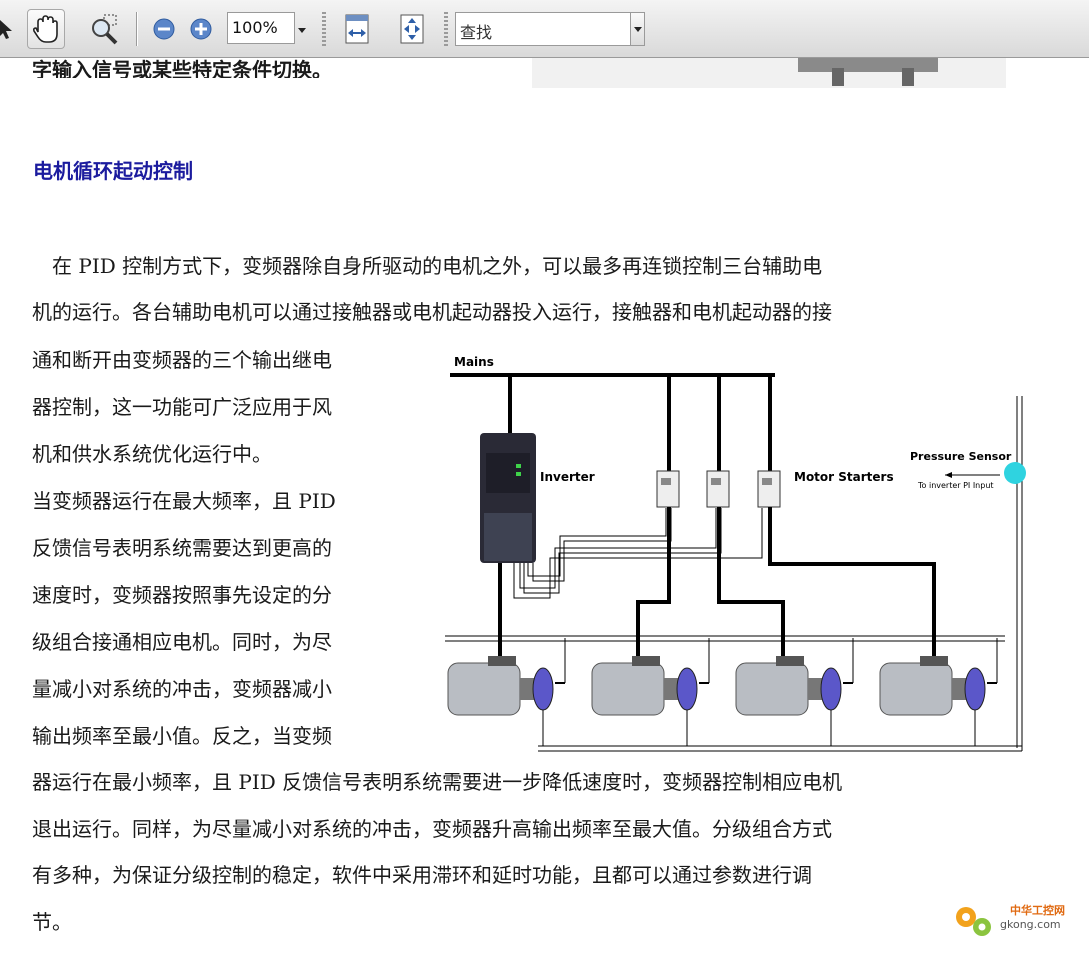  What do you see at coordinates (474, 362) in the screenshot?
I see `mains-label: Mains` at bounding box center [474, 362].